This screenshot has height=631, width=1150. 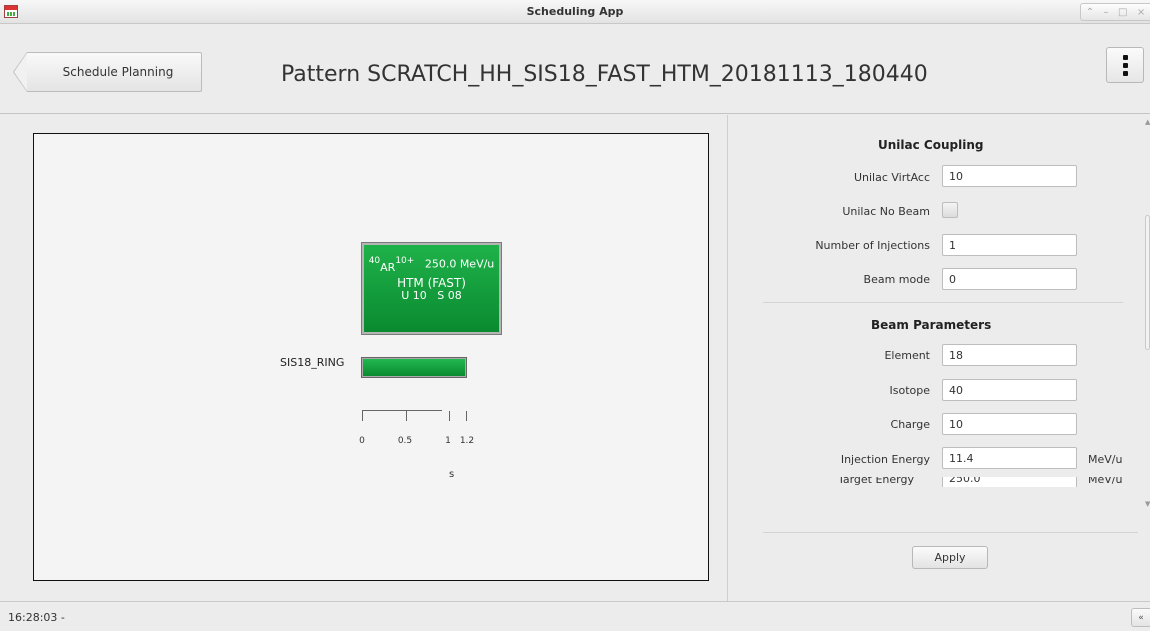 I want to click on injection-energy-input, so click(x=1009, y=458).